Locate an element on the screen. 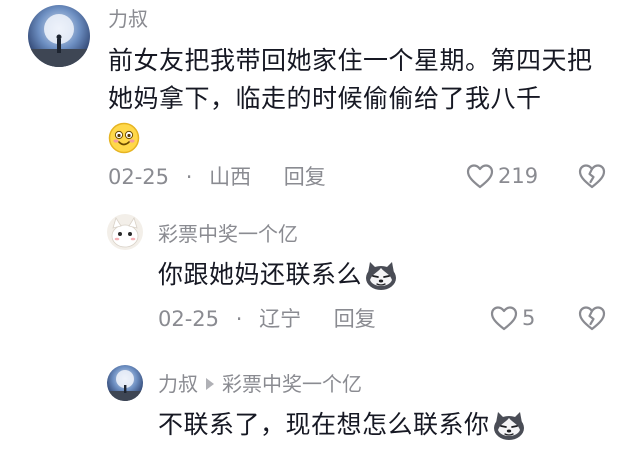 This screenshot has width=640, height=452. reply-location: 辽宁 is located at coordinates (280, 319).